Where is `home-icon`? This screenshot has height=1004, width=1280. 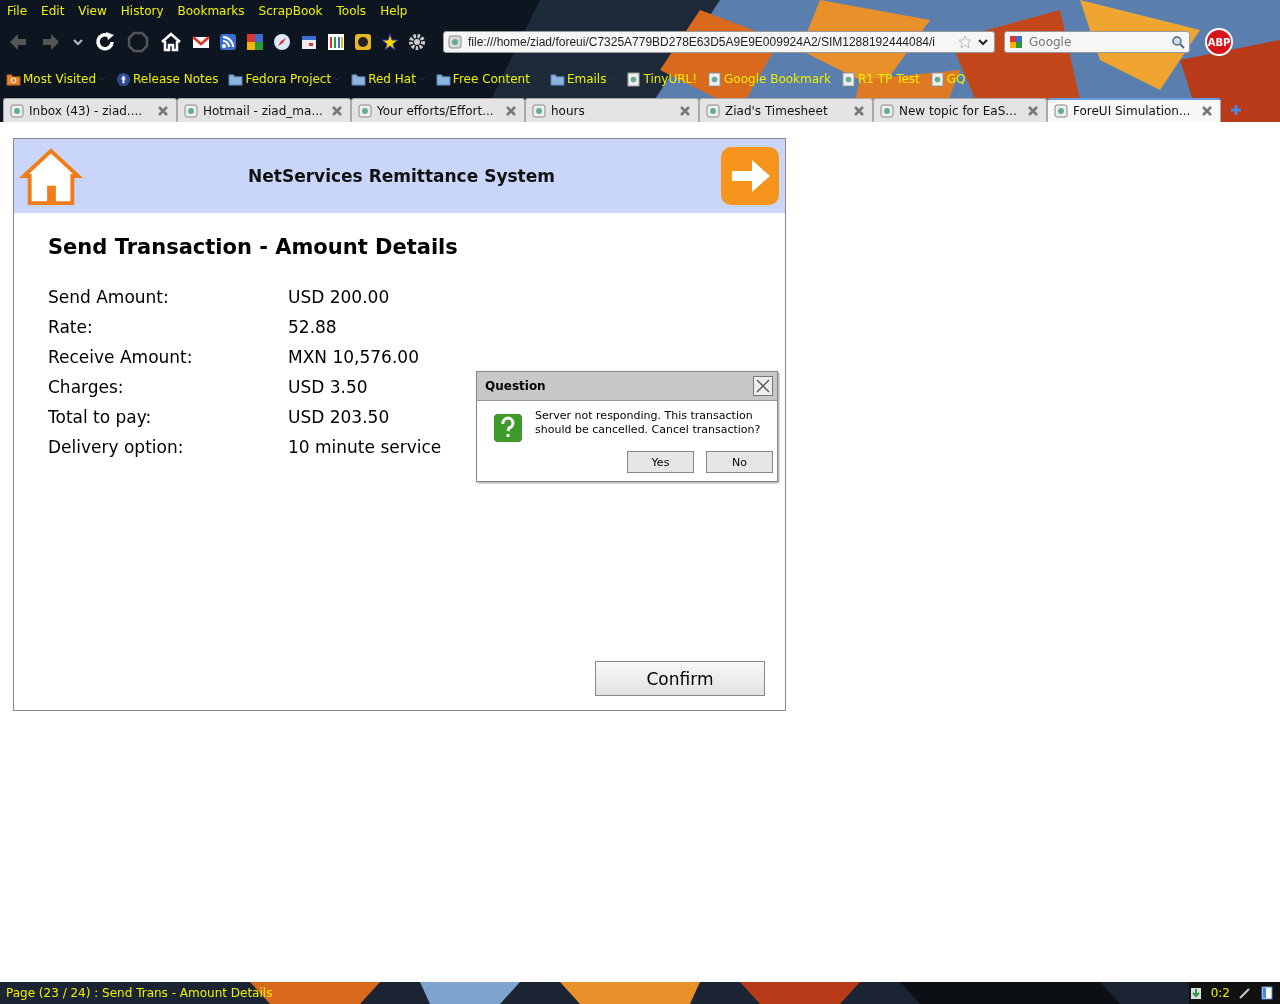
home-icon is located at coordinates (171, 42).